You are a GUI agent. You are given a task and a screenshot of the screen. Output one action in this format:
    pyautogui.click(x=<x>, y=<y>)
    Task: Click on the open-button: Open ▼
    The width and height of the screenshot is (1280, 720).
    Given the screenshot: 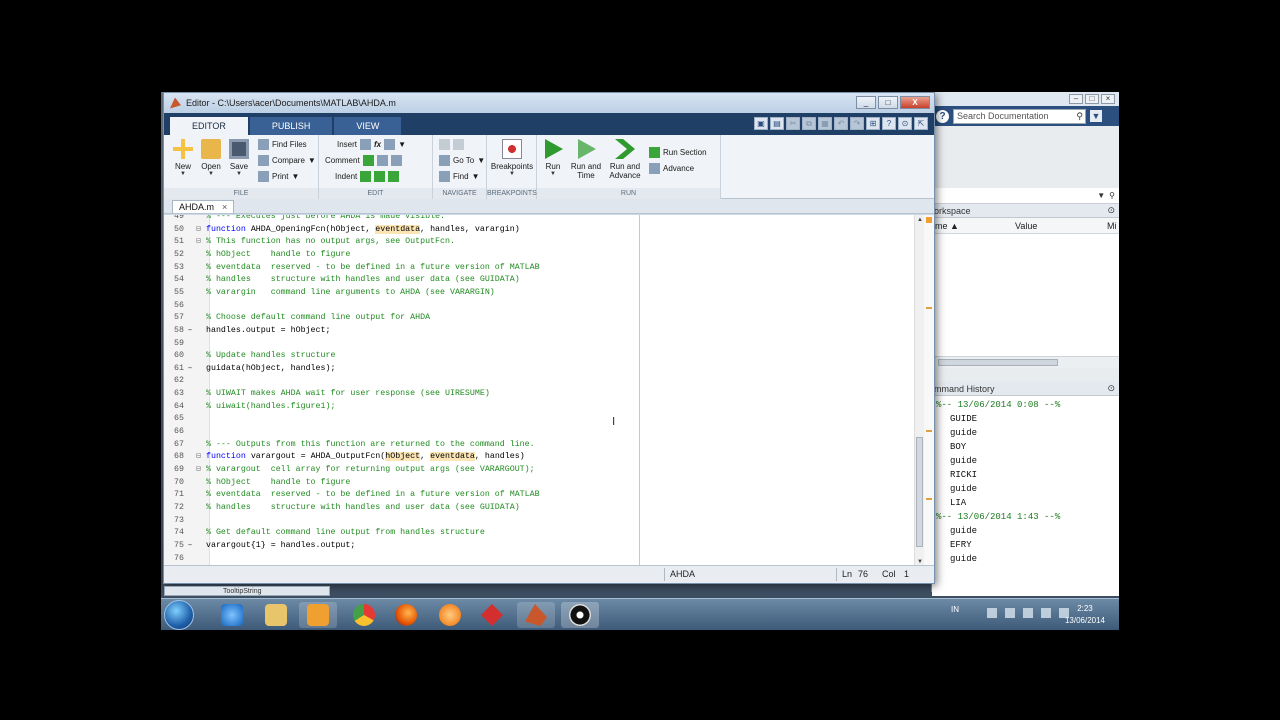 What is the action you would take?
    pyautogui.click(x=211, y=158)
    